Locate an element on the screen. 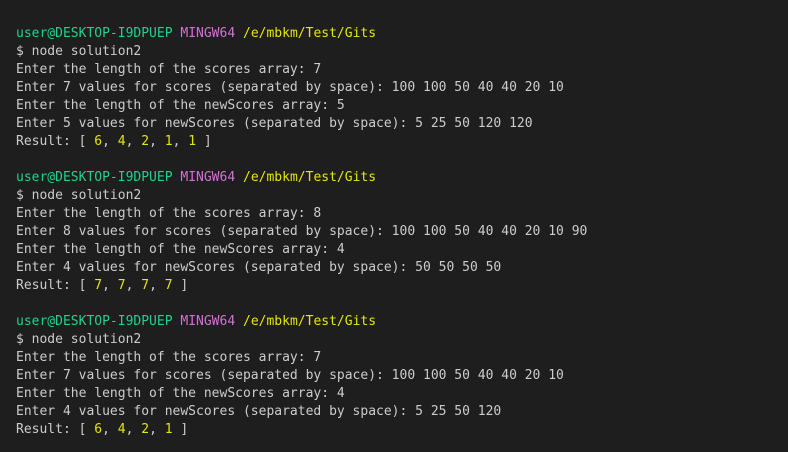 The image size is (788, 452). output-line: Enter the length of the scores array: 8 is located at coordinates (169, 213).